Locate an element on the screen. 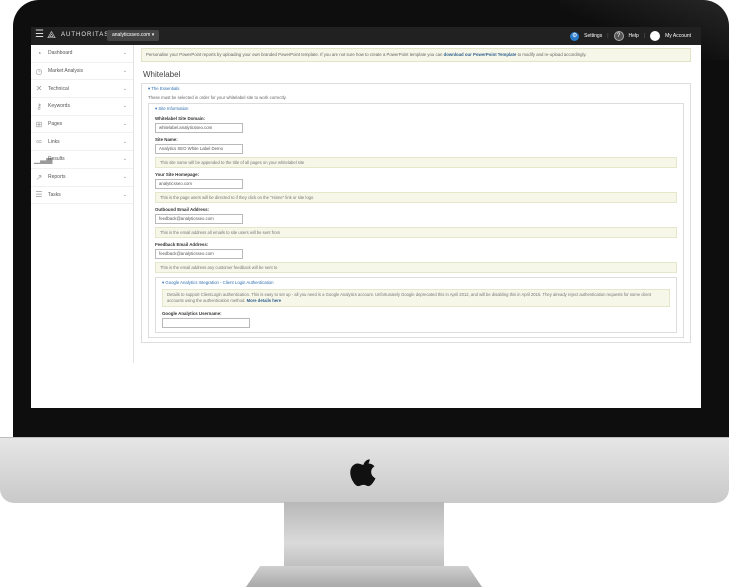  sidebar-item-label: Dashboard is located at coordinates (60, 53).